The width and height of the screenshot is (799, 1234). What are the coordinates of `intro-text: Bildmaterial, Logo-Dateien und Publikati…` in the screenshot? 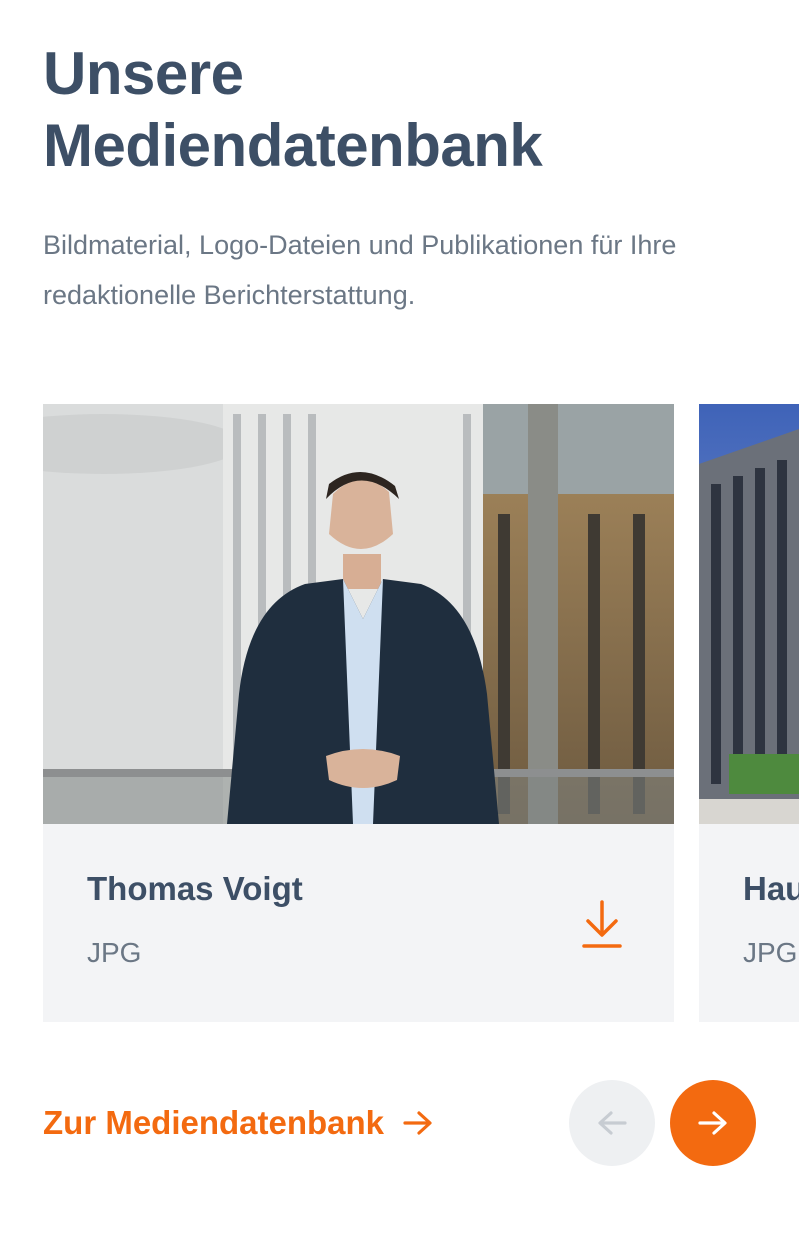 It's located at (360, 270).